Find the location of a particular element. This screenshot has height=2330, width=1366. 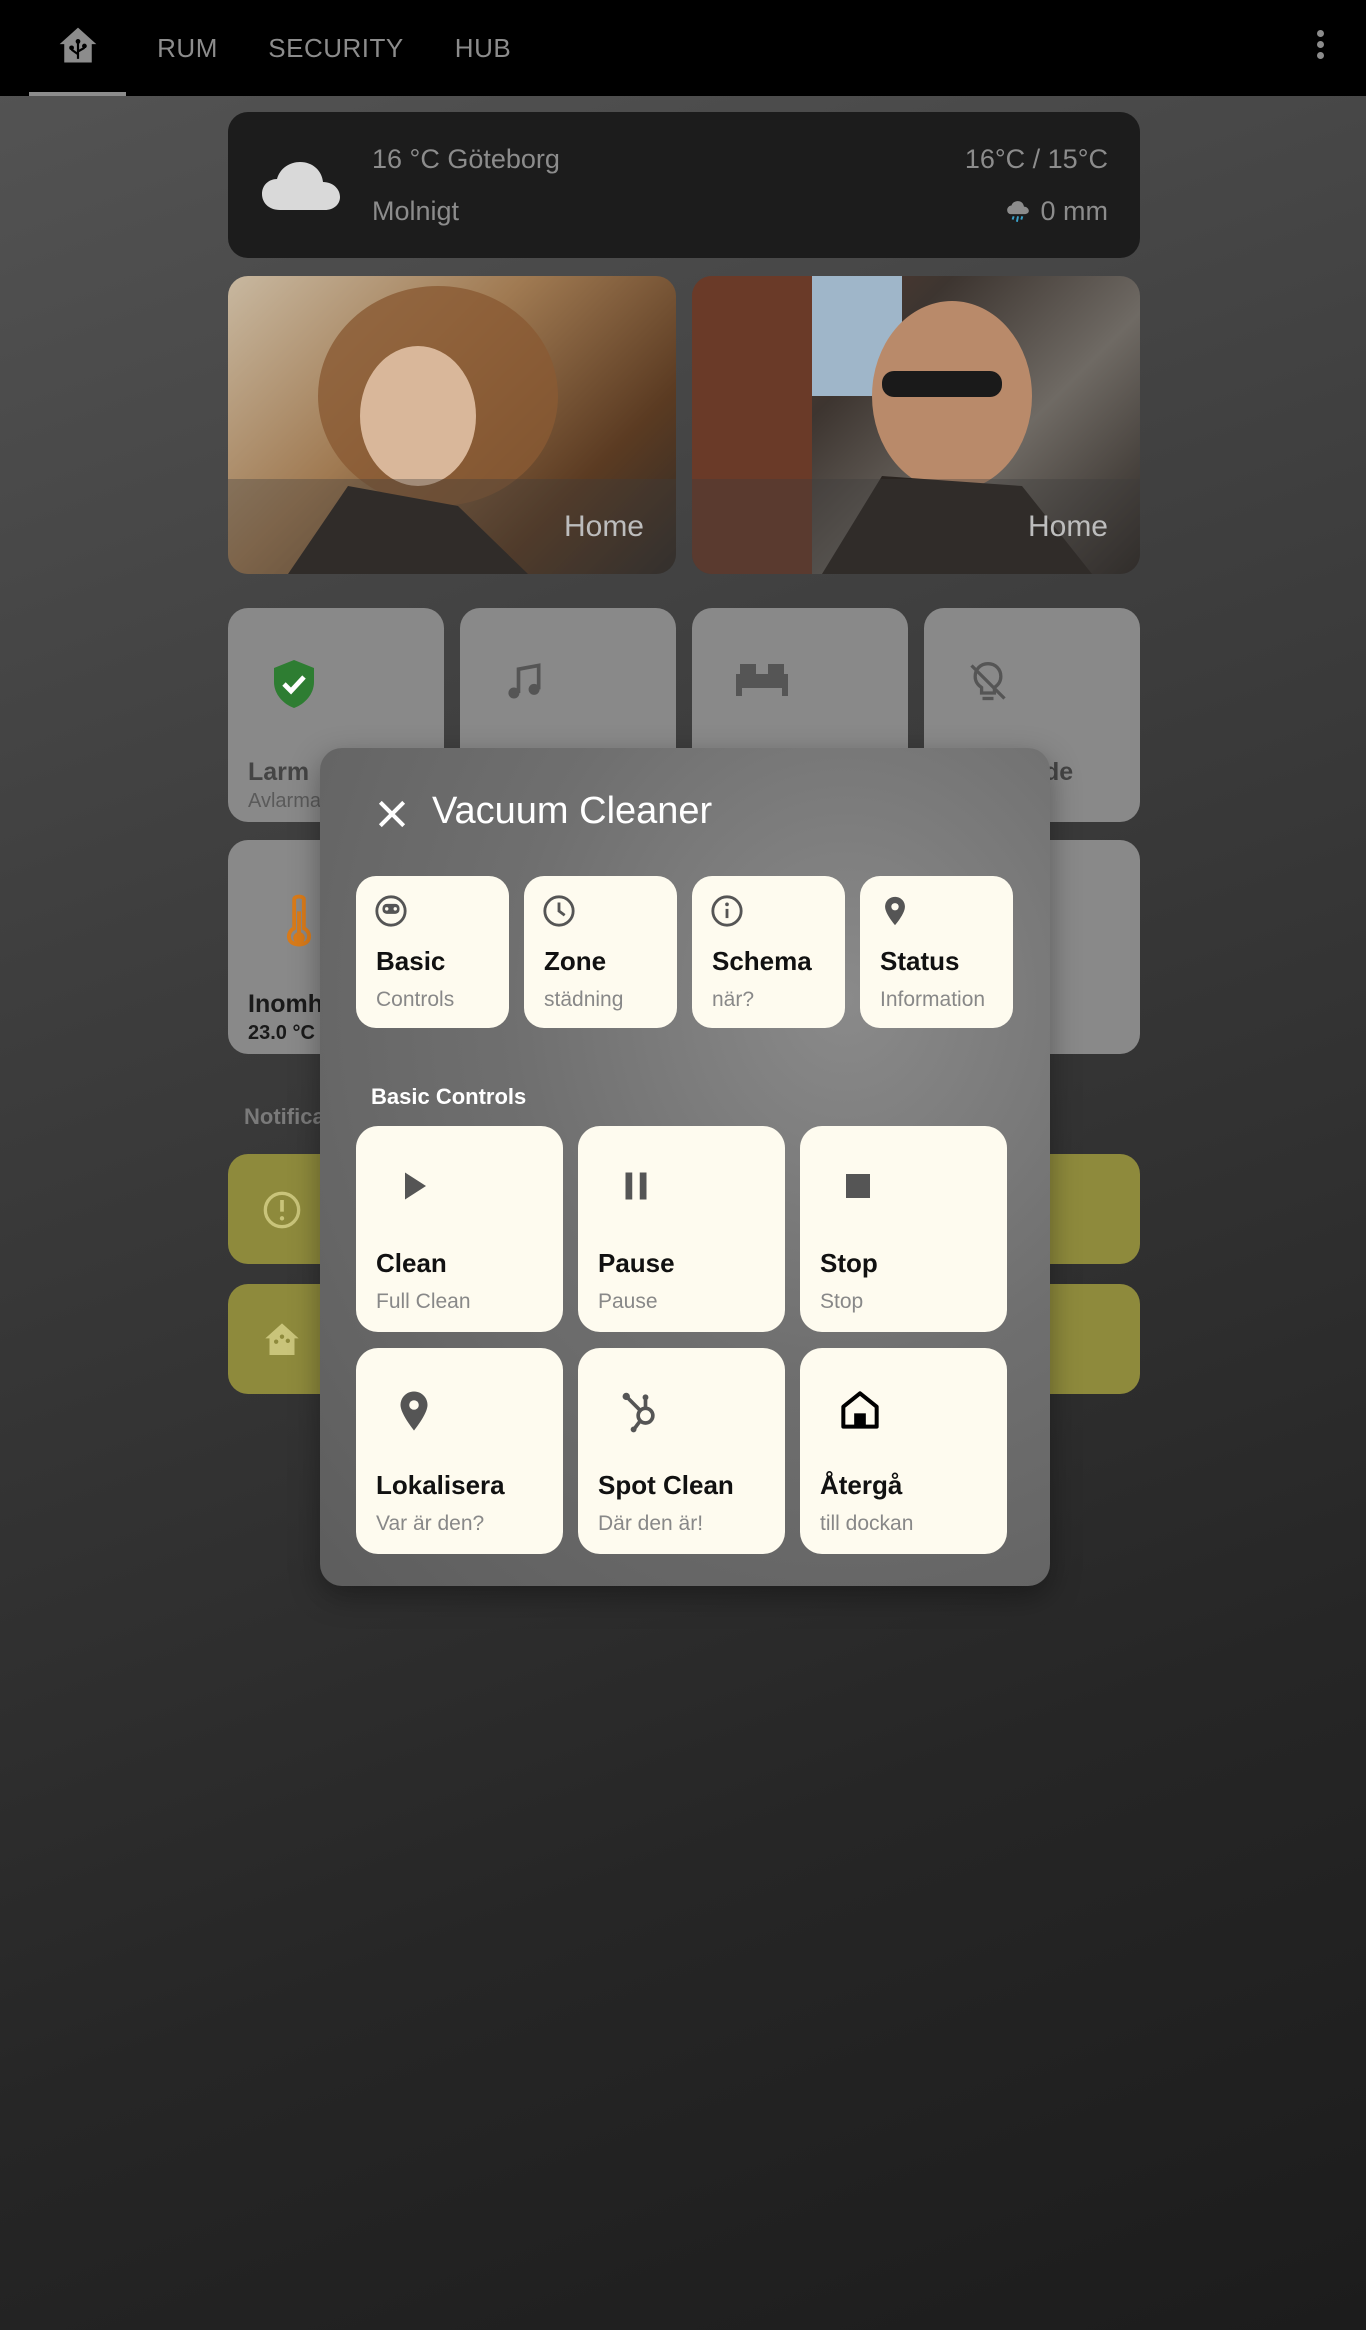

shield-check-icon is located at coordinates (294, 684).